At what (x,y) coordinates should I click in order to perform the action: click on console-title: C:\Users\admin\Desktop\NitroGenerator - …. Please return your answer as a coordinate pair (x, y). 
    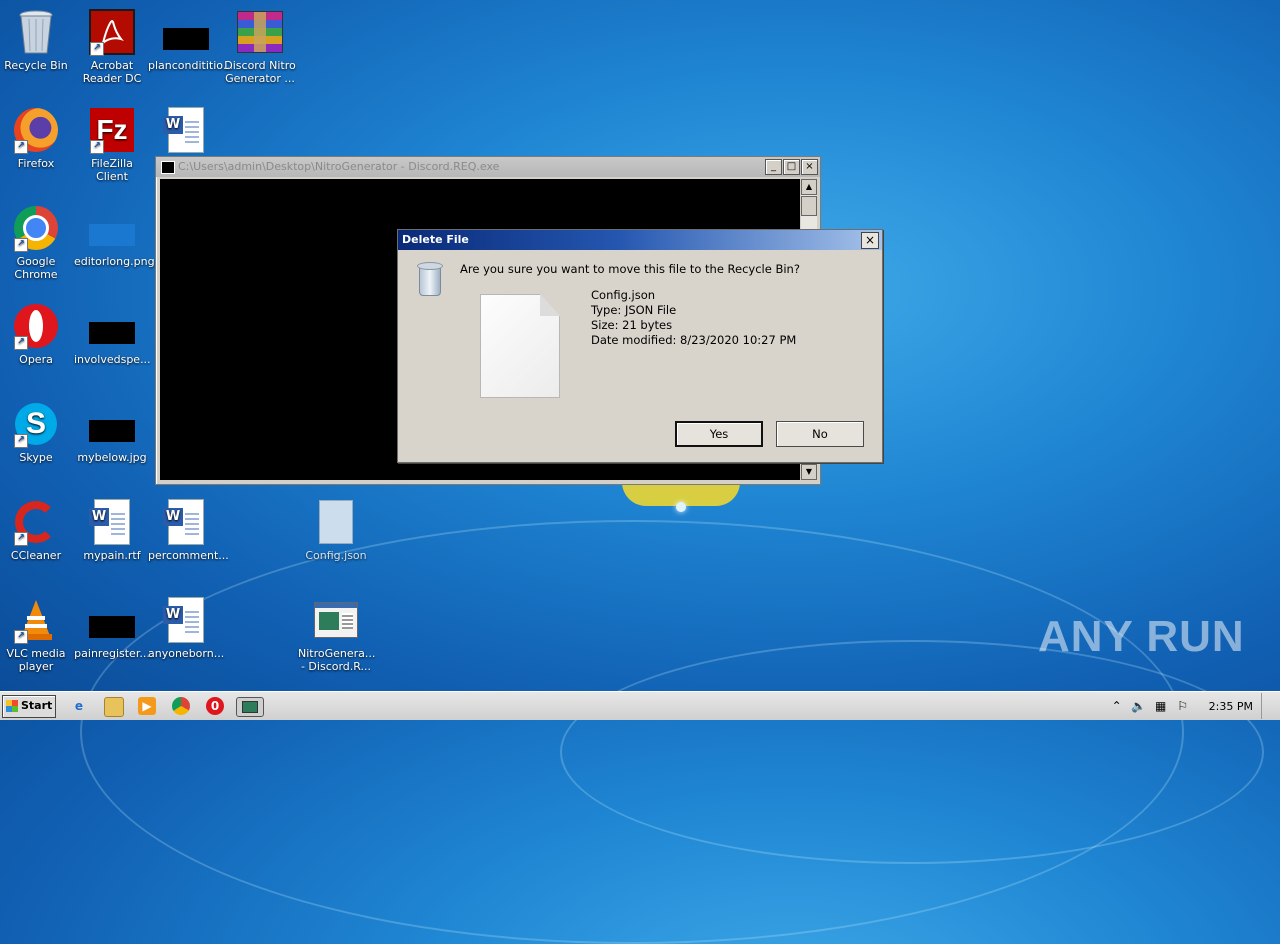
    Looking at the image, I should click on (339, 166).